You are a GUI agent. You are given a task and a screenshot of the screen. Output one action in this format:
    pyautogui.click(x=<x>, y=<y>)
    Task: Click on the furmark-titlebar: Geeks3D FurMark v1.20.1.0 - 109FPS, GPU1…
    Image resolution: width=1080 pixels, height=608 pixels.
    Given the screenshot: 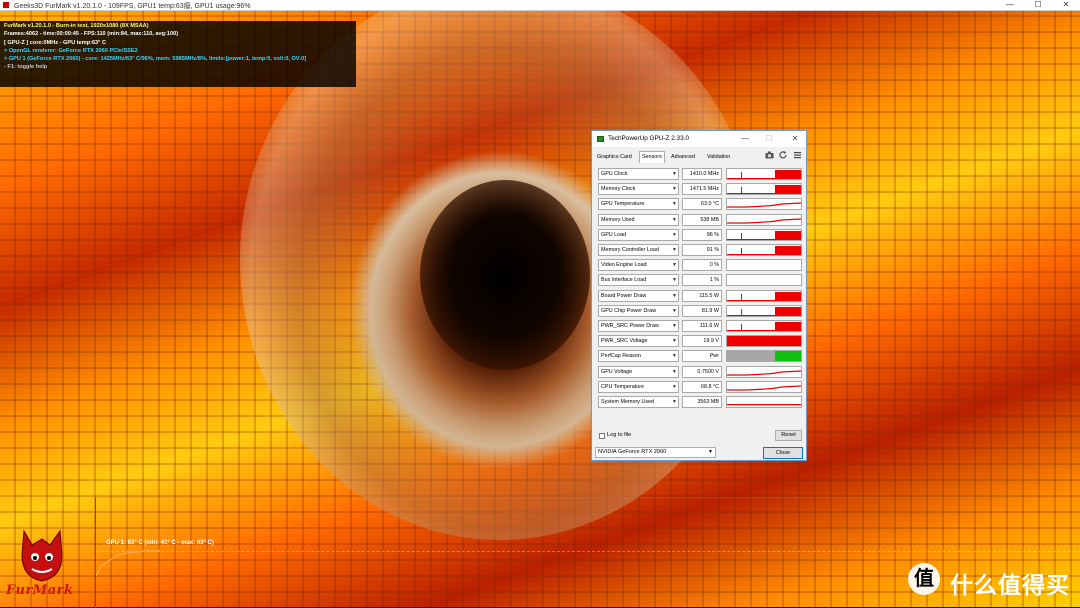 What is the action you would take?
    pyautogui.click(x=540, y=5)
    